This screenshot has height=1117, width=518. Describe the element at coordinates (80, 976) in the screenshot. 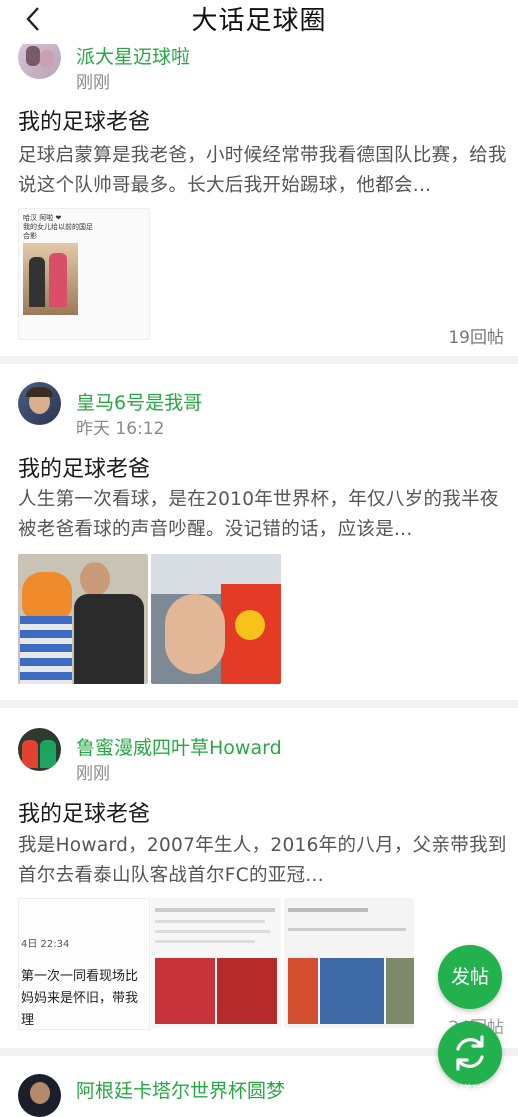

I see `image-text: 第一次一同看现场比` at that location.